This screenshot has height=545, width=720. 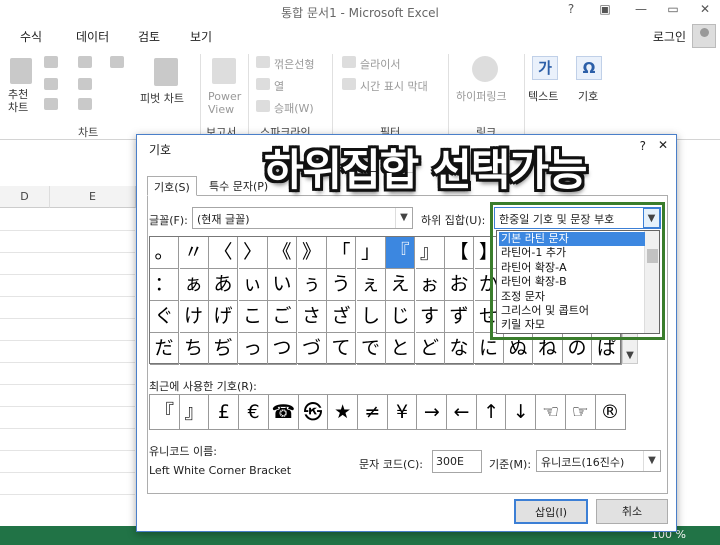 What do you see at coordinates (194, 349) in the screenshot?
I see `symbol-cell: ち` at bounding box center [194, 349].